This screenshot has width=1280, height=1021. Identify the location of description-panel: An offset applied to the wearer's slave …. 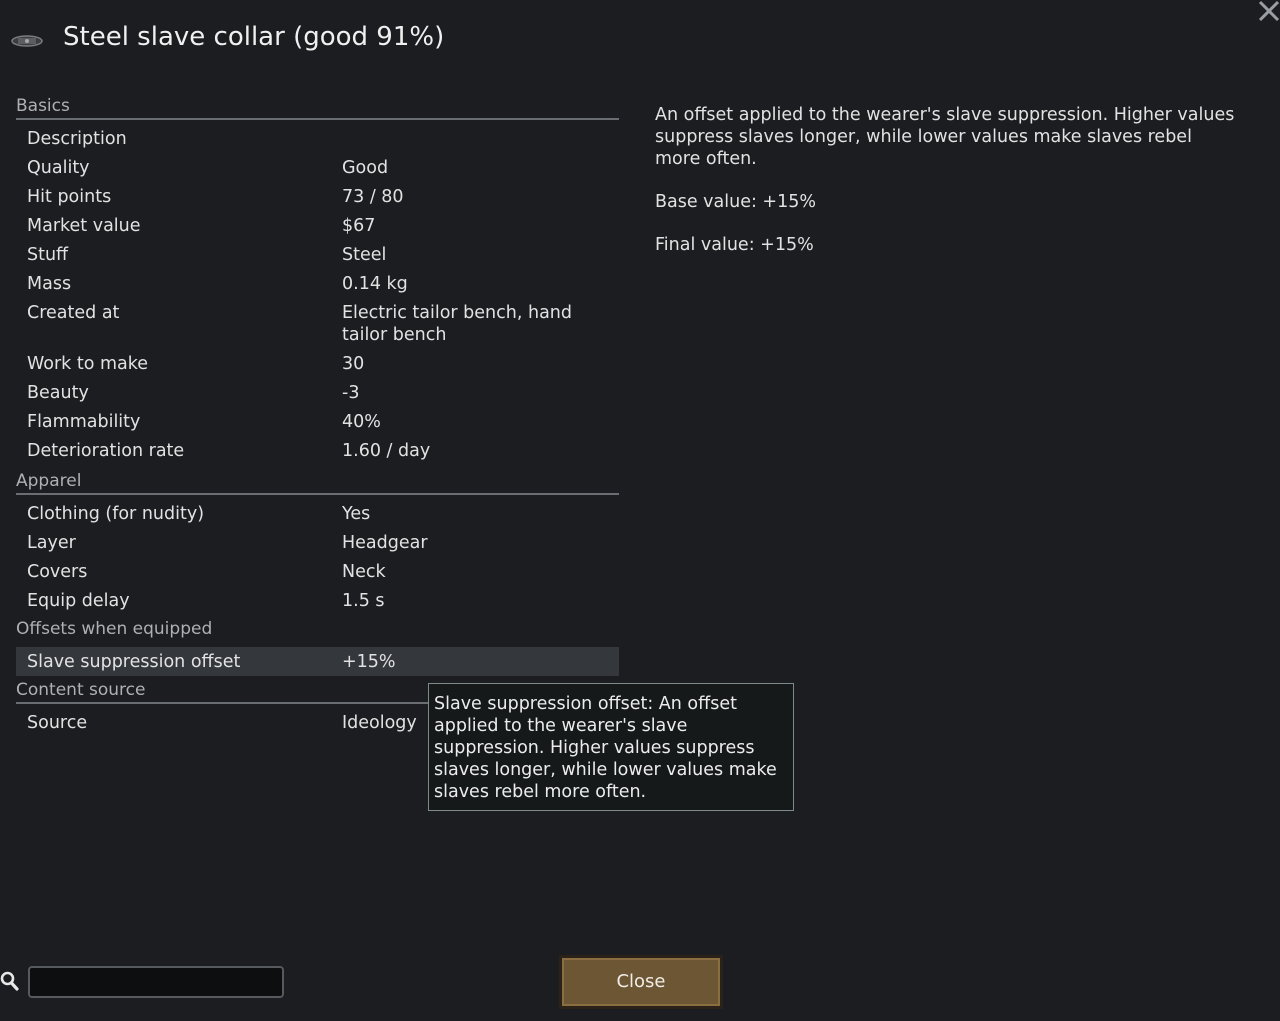
(945, 190).